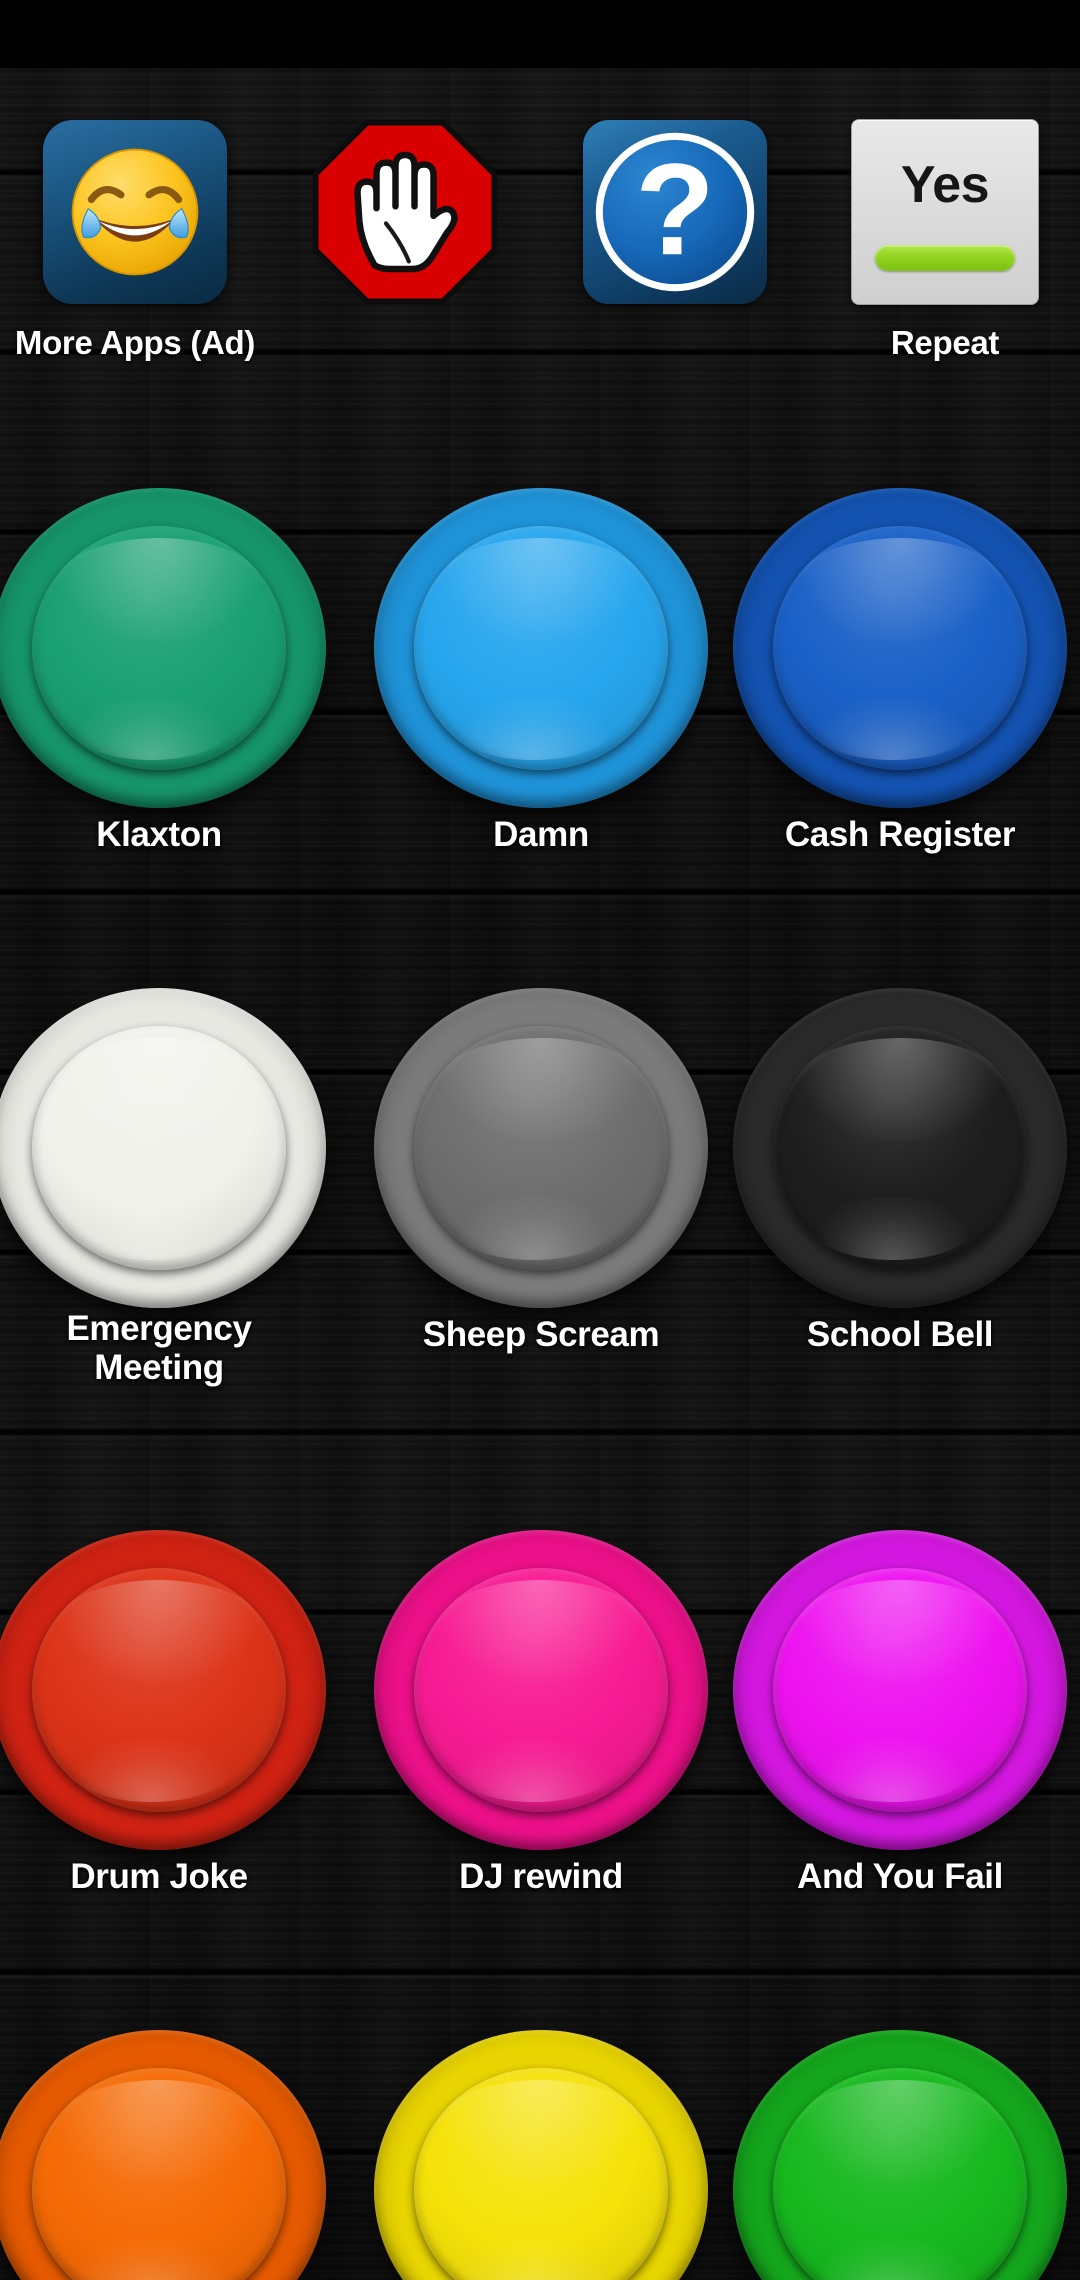 This screenshot has width=1080, height=2280. I want to click on question-mark-icon: ?, so click(675, 212).